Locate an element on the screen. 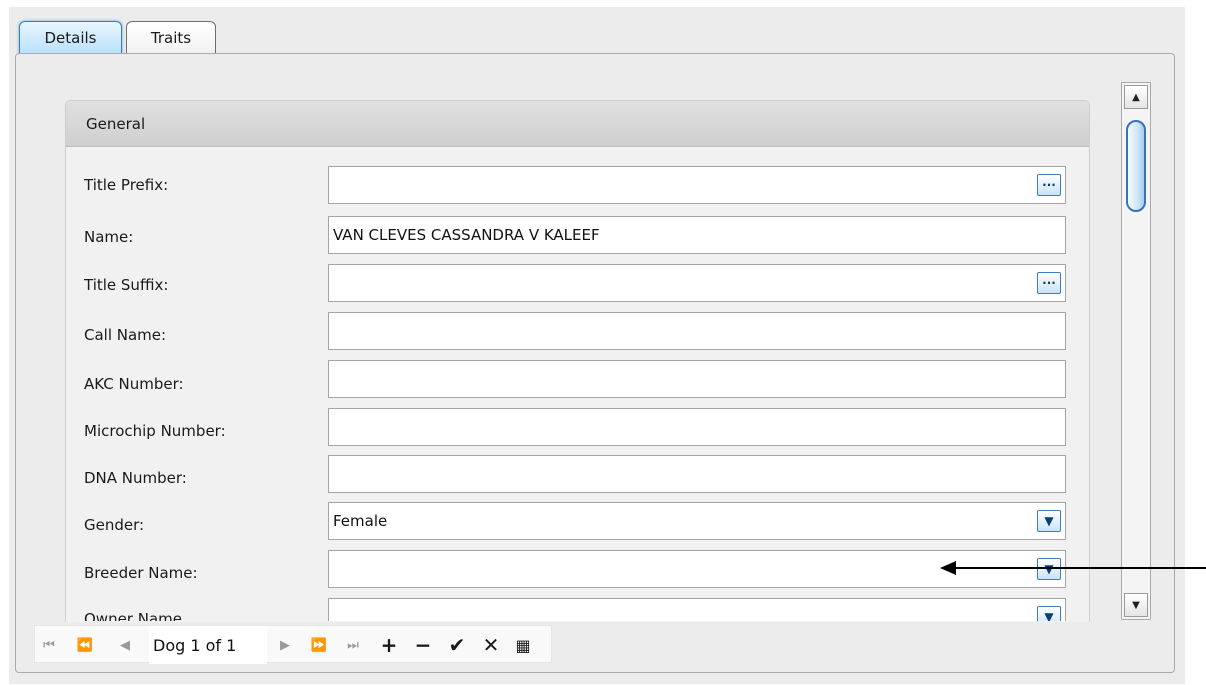 This screenshot has height=685, width=1206. microchip-number-field is located at coordinates (697, 427).